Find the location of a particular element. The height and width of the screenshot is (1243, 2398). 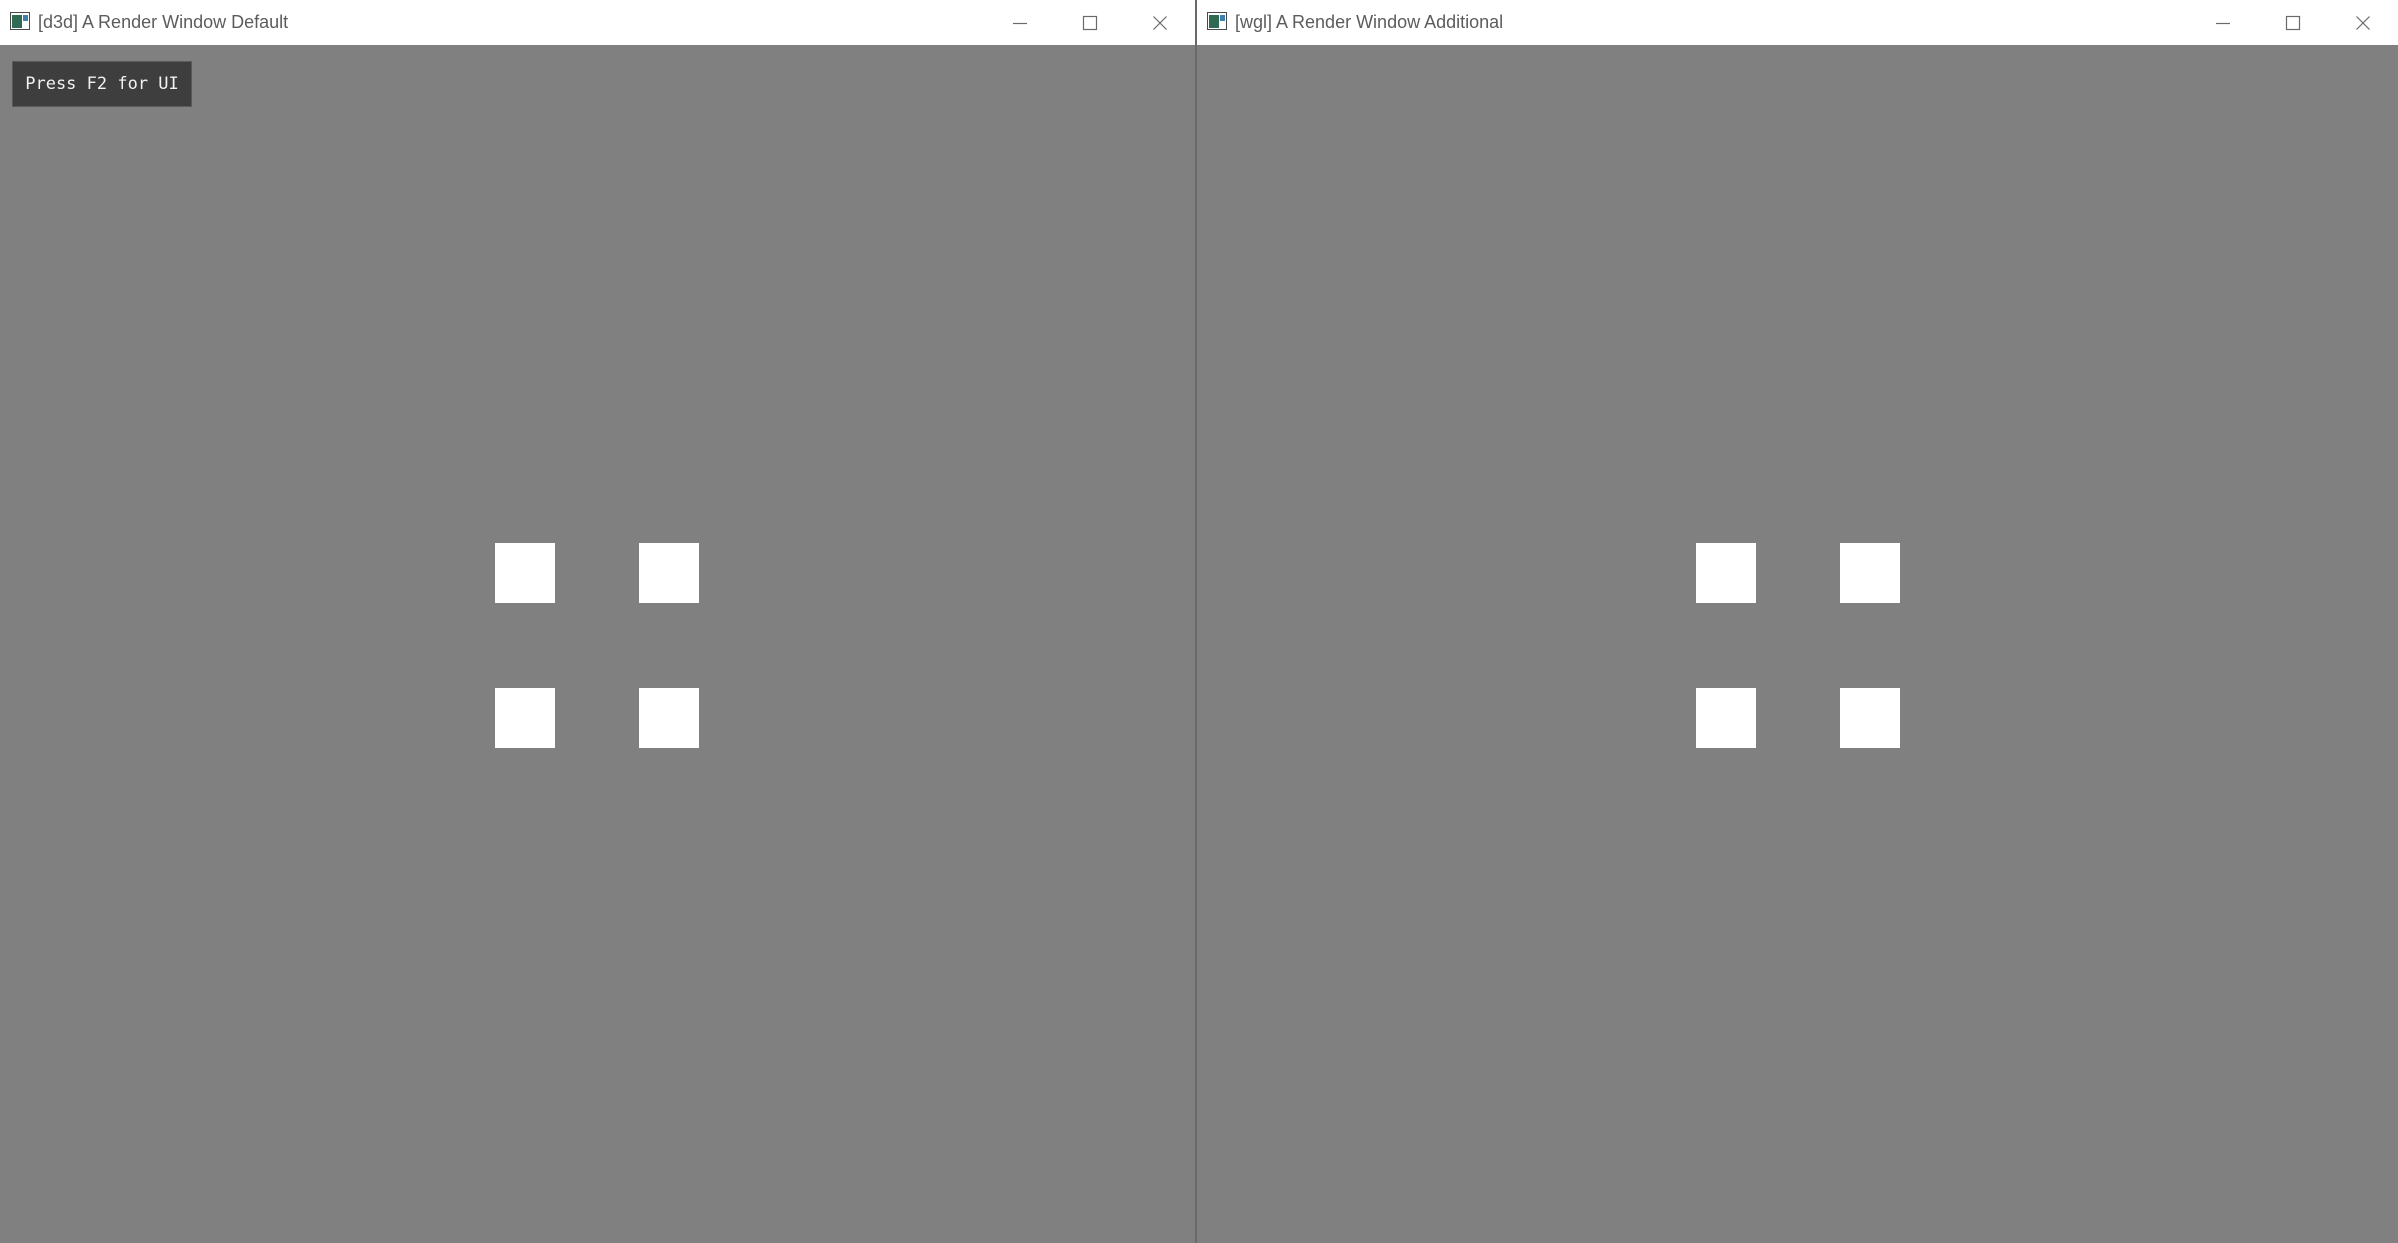

press-f2-hint: Press F2 for UI is located at coordinates (102, 84).